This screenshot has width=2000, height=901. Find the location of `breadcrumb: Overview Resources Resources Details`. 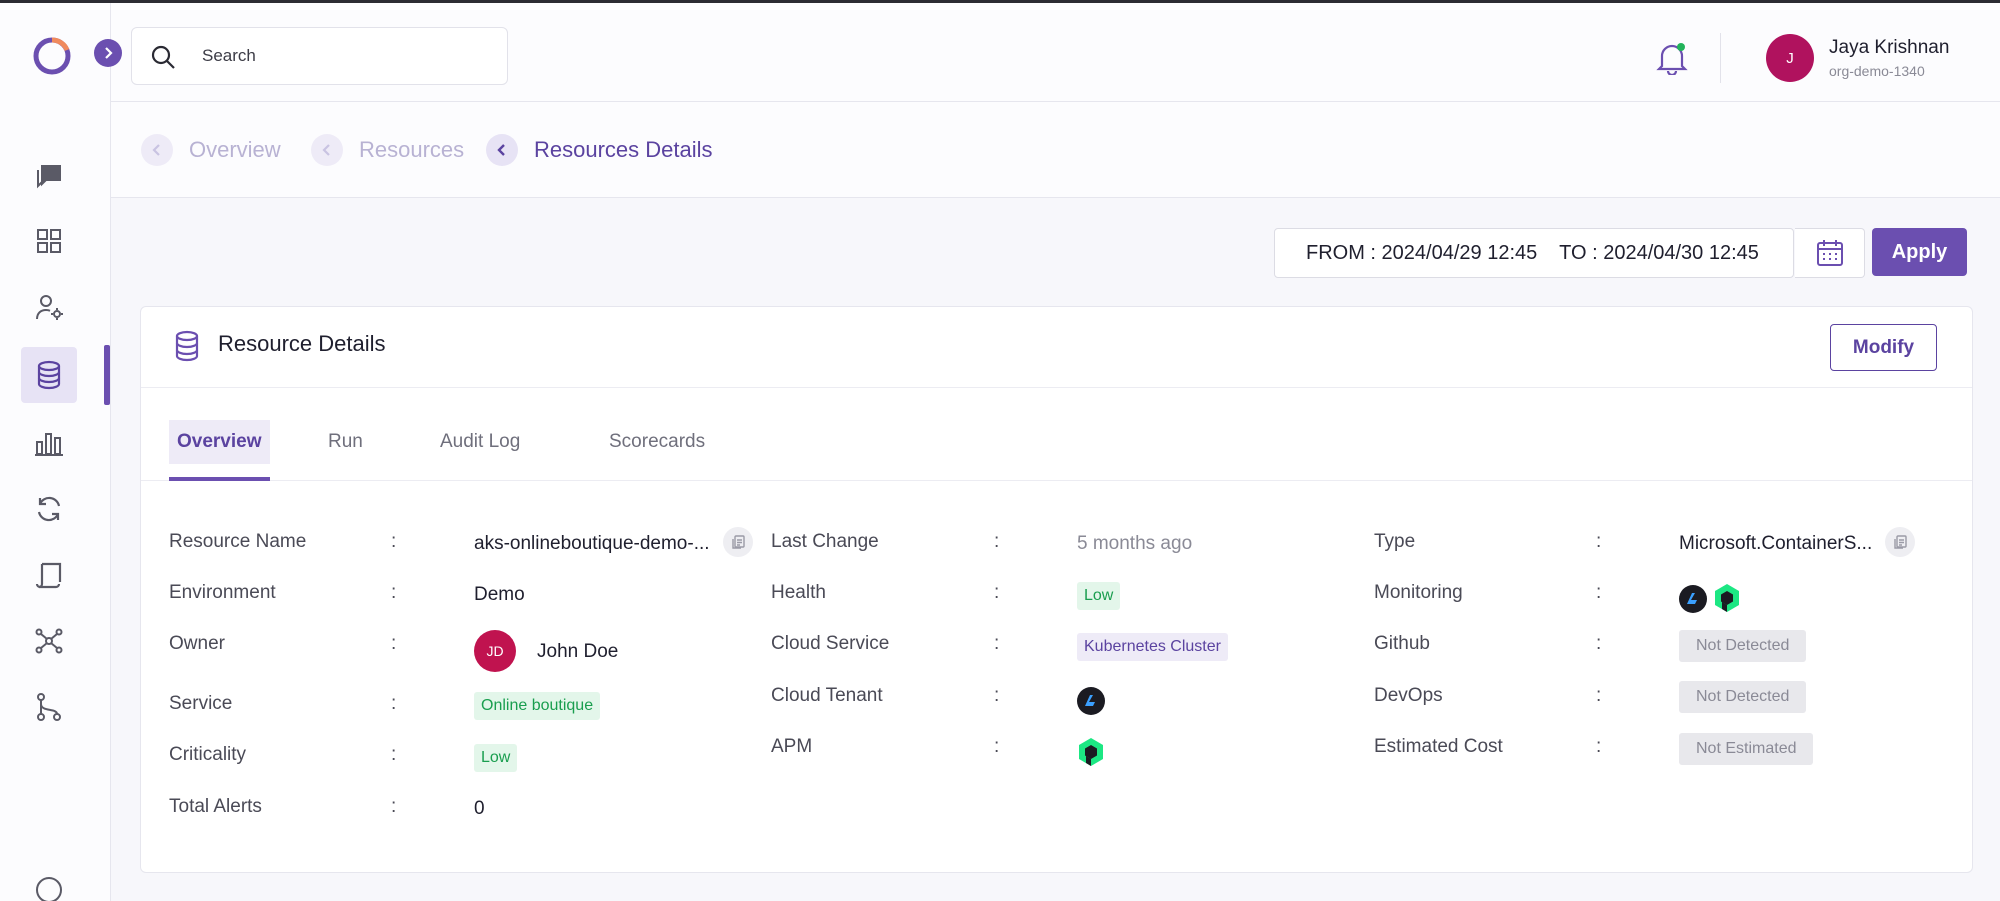

breadcrumb: Overview Resources Resources Details is located at coordinates (1055, 150).